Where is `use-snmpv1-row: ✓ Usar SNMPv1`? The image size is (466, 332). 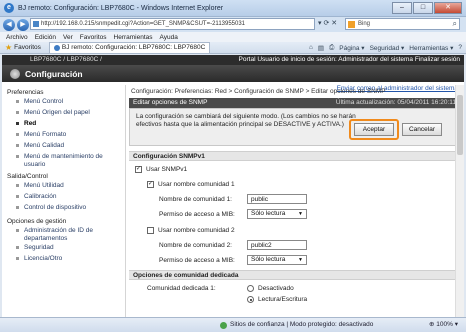
use-snmpv1-row: ✓ Usar SNMPv1 is located at coordinates (161, 169).